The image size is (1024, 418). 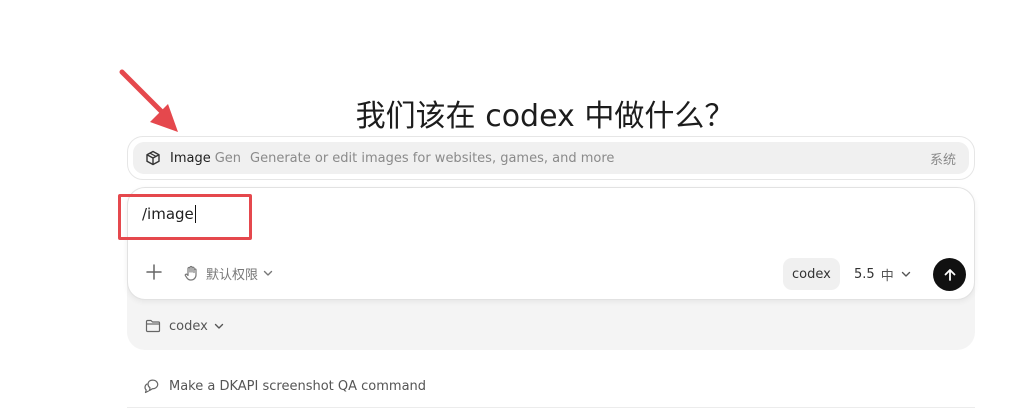 What do you see at coordinates (152, 386) in the screenshot?
I see `chat-bubble-icon` at bounding box center [152, 386].